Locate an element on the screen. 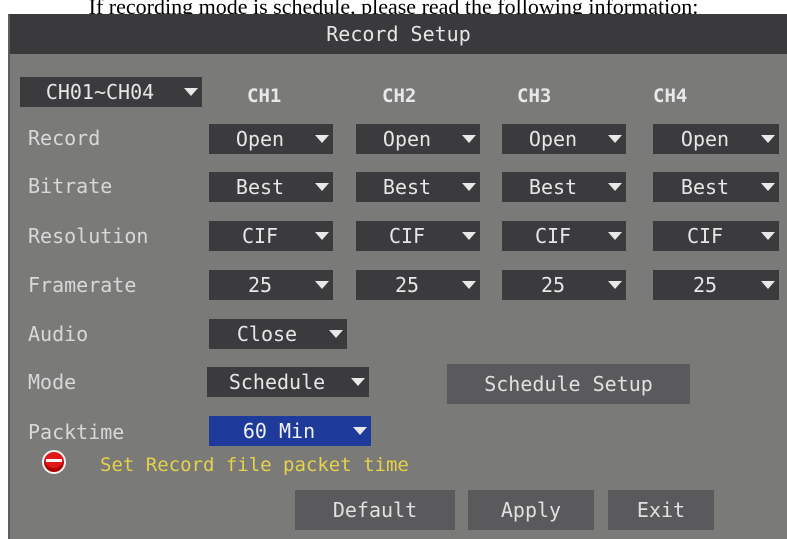  record-value-ch3: Open is located at coordinates (553, 139).